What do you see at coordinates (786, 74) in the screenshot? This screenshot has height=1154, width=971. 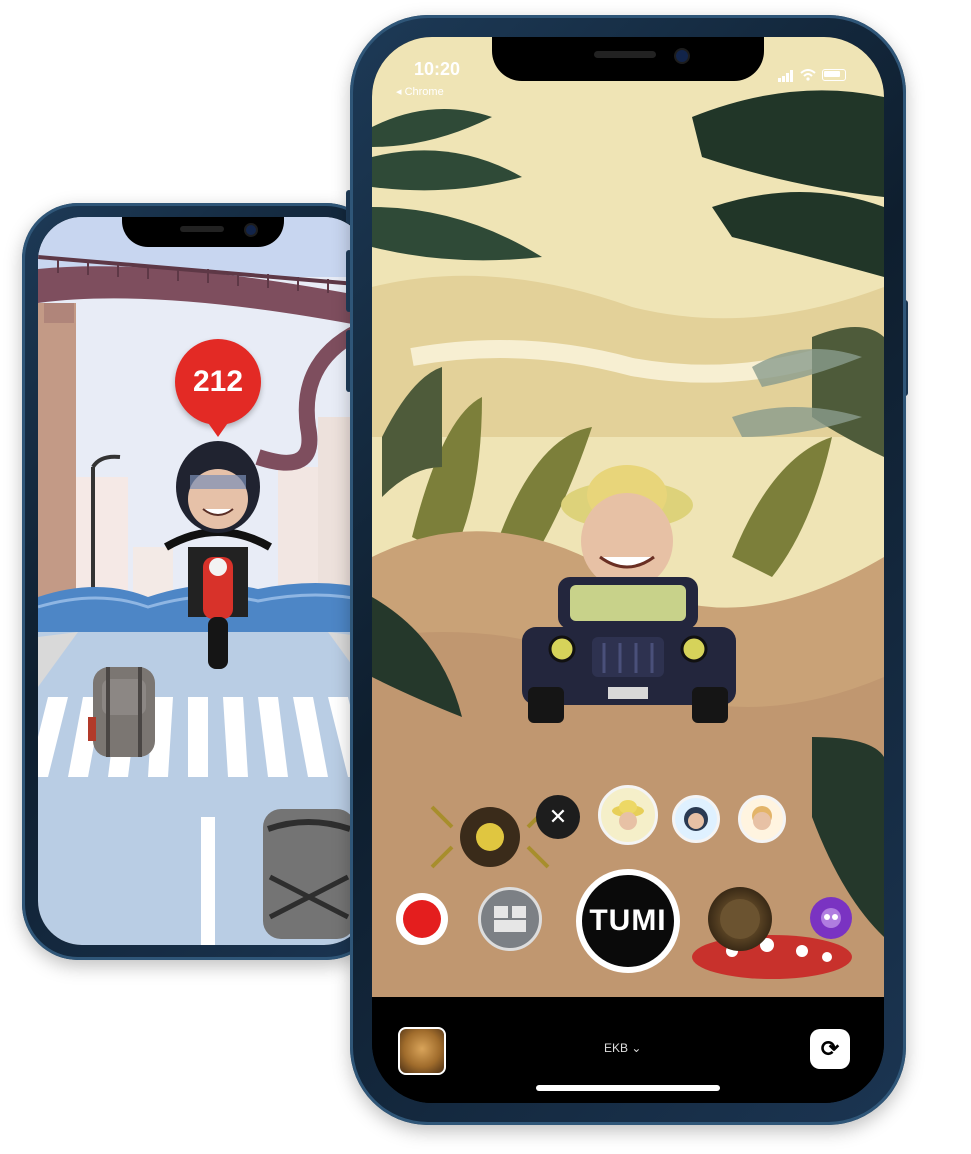 I see `signal-icon` at bounding box center [786, 74].